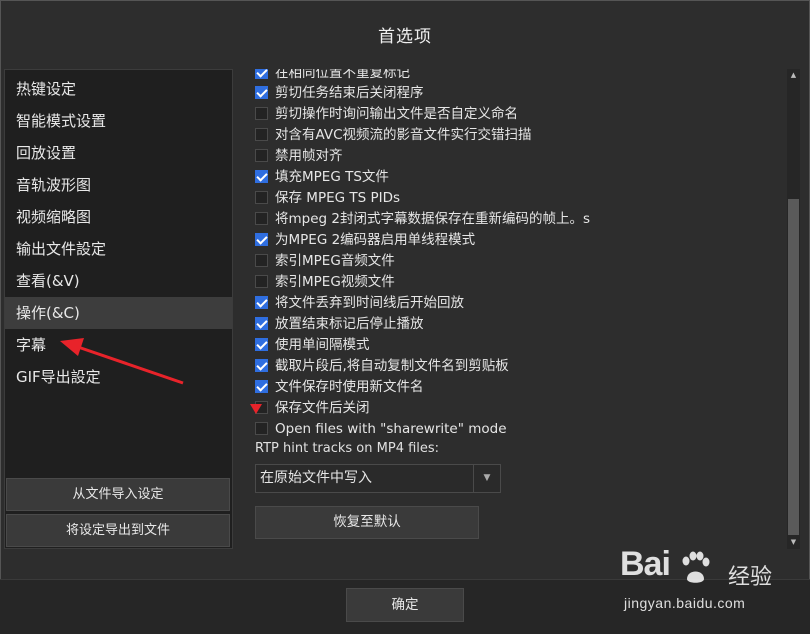 This screenshot has height=634, width=810. I want to click on small-red-arrow-icon, so click(256, 409).